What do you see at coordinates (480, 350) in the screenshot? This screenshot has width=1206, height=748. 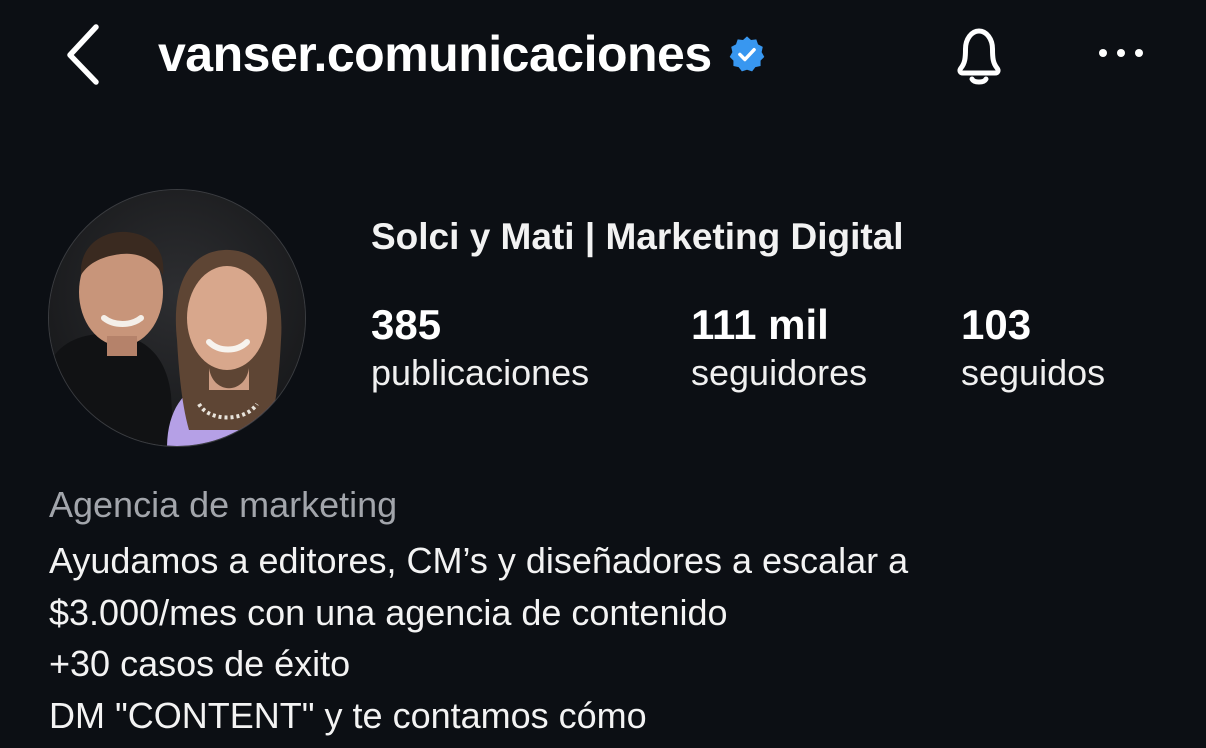 I see `posts-count: 385 publicaciones` at bounding box center [480, 350].